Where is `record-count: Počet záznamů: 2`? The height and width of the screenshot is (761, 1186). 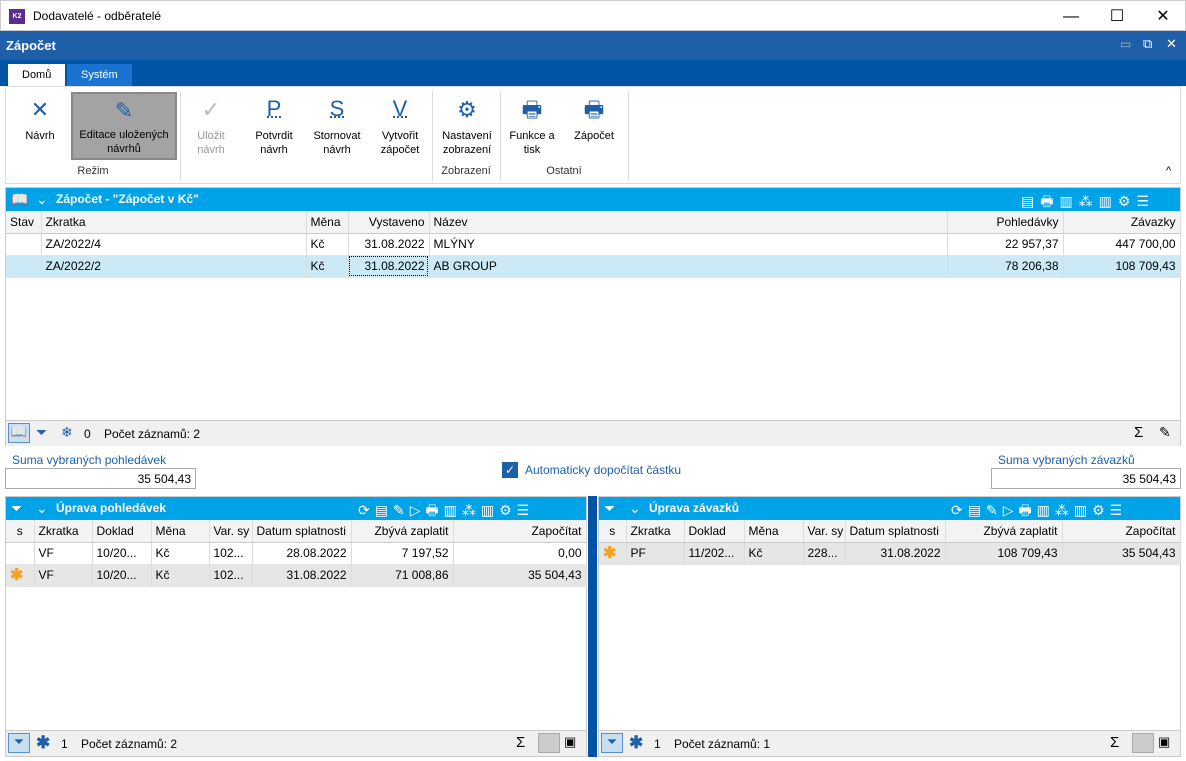
record-count: Počet záznamů: 2 is located at coordinates (129, 744).